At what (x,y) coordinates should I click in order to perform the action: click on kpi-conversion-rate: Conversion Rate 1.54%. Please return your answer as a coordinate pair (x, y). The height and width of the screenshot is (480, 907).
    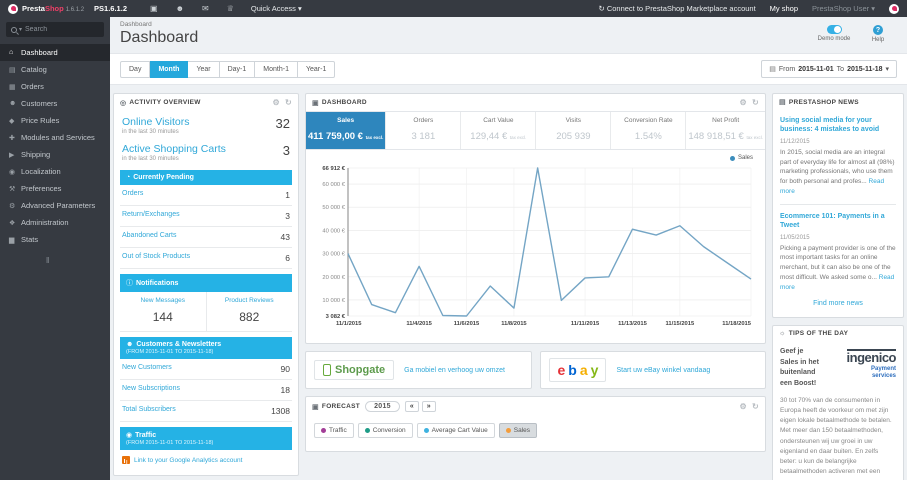
    Looking at the image, I should click on (649, 130).